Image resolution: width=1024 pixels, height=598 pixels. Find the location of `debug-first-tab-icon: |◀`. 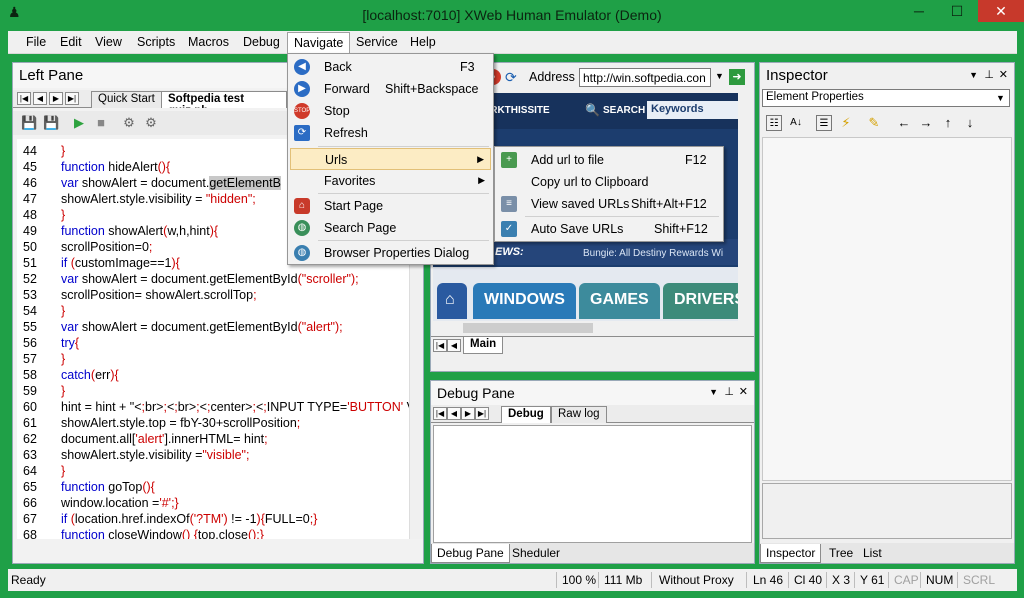

debug-first-tab-icon: |◀ is located at coordinates (440, 413).